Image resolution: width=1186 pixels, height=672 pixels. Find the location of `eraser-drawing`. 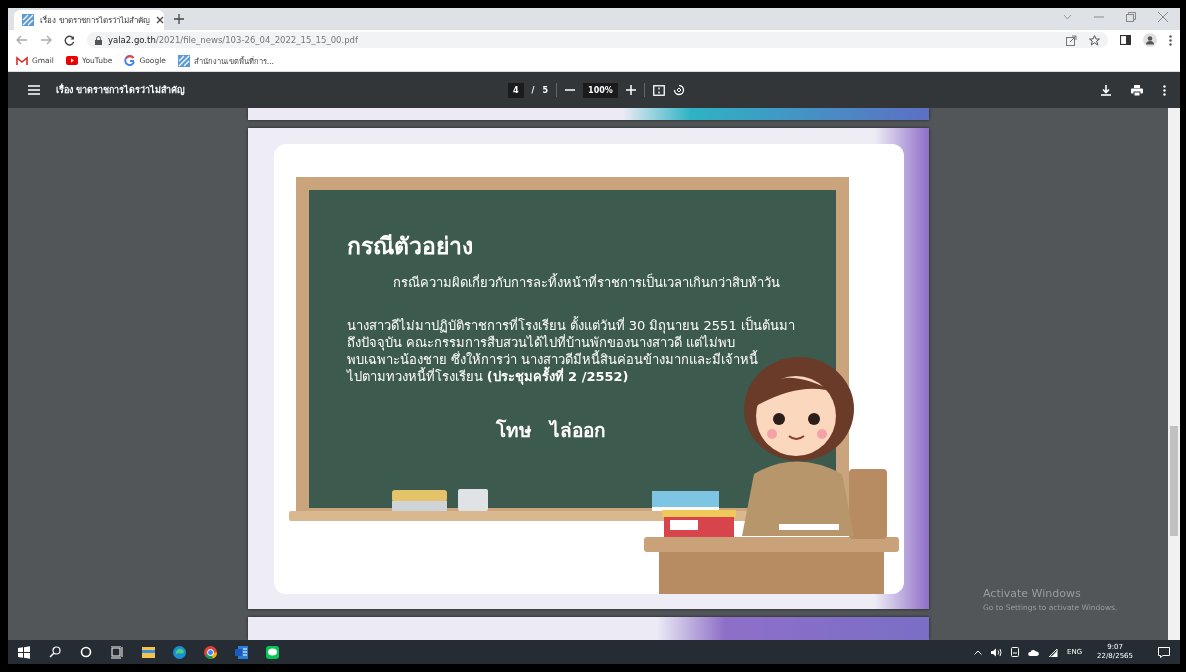

eraser-drawing is located at coordinates (419, 500).